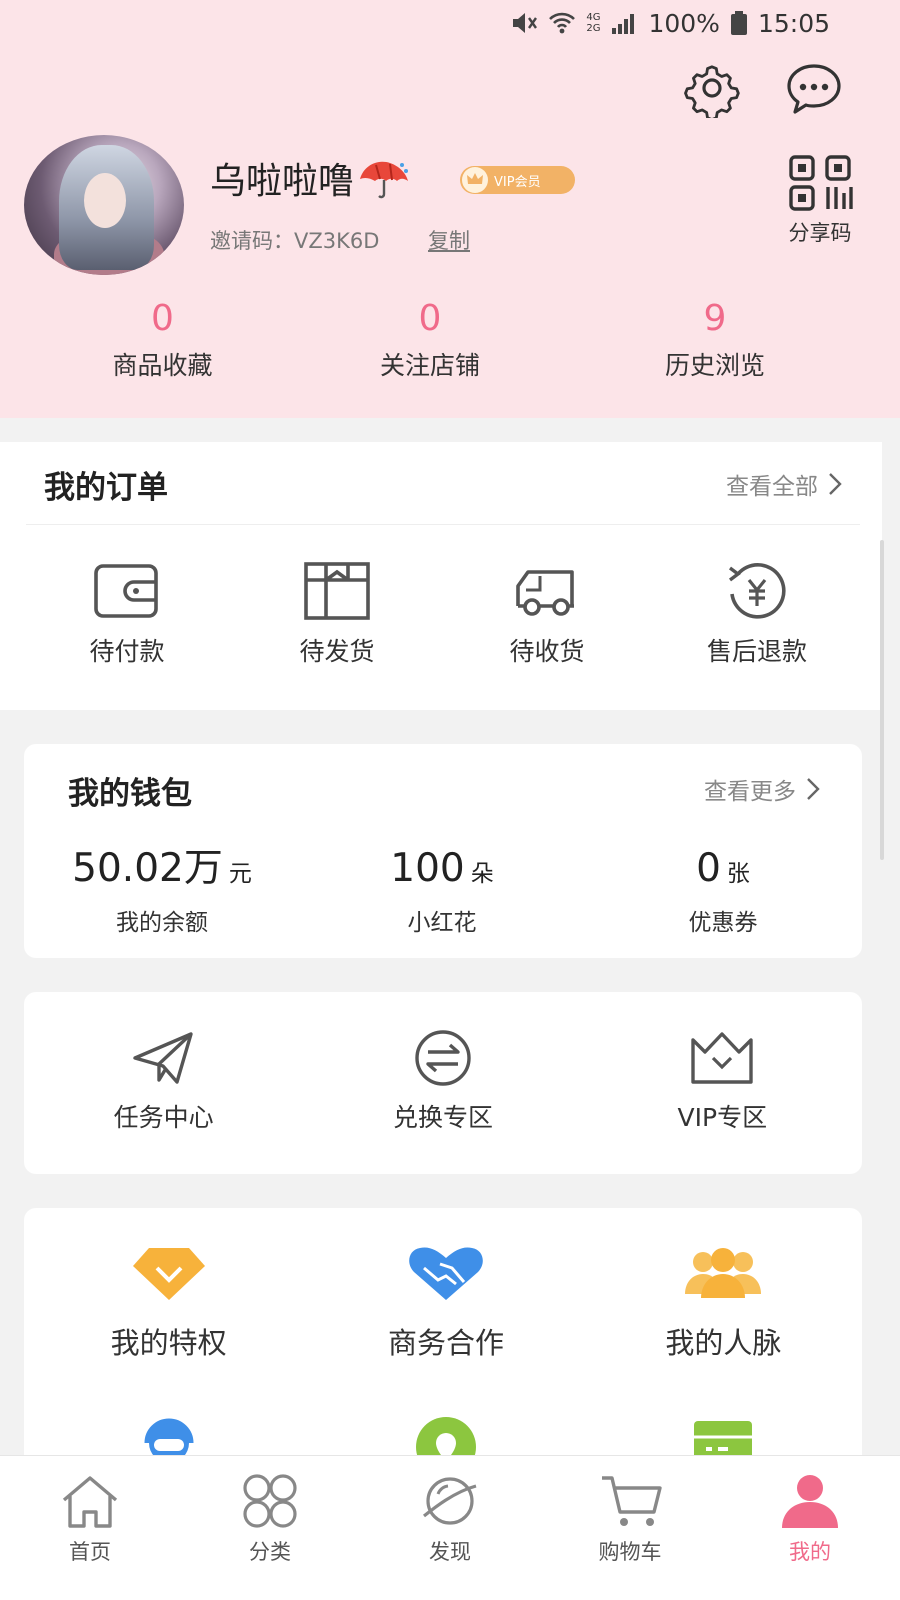 The height and width of the screenshot is (1600, 900). Describe the element at coordinates (756, 651) in the screenshot. I see `order-label: 售后退款` at that location.